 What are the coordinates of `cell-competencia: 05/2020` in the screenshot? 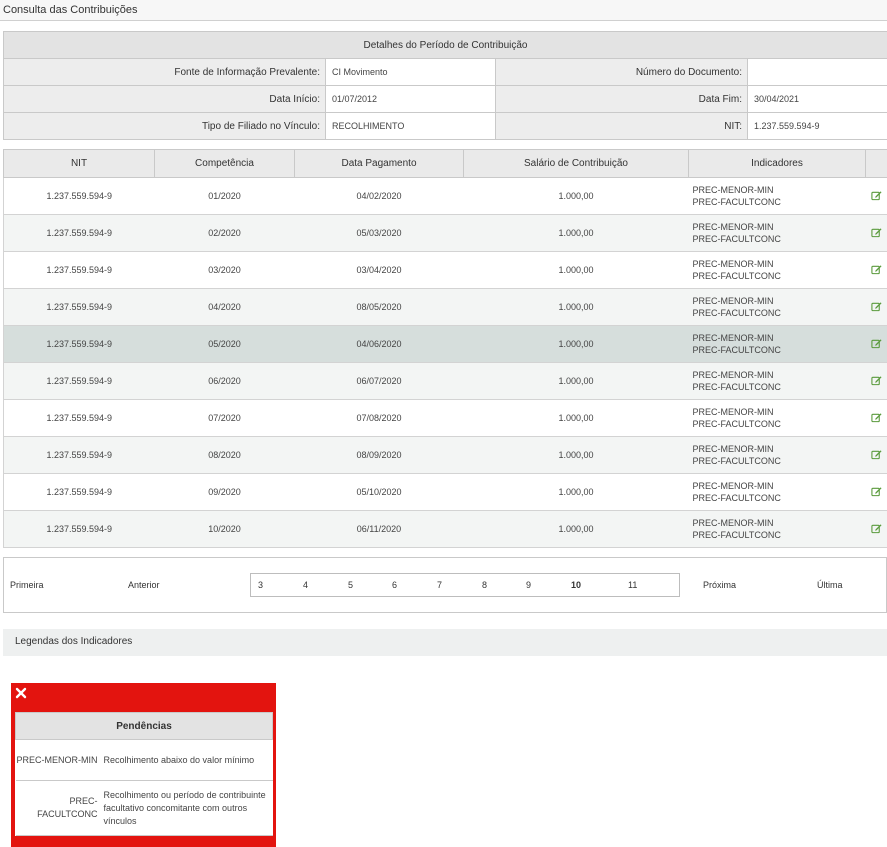 It's located at (224, 344).